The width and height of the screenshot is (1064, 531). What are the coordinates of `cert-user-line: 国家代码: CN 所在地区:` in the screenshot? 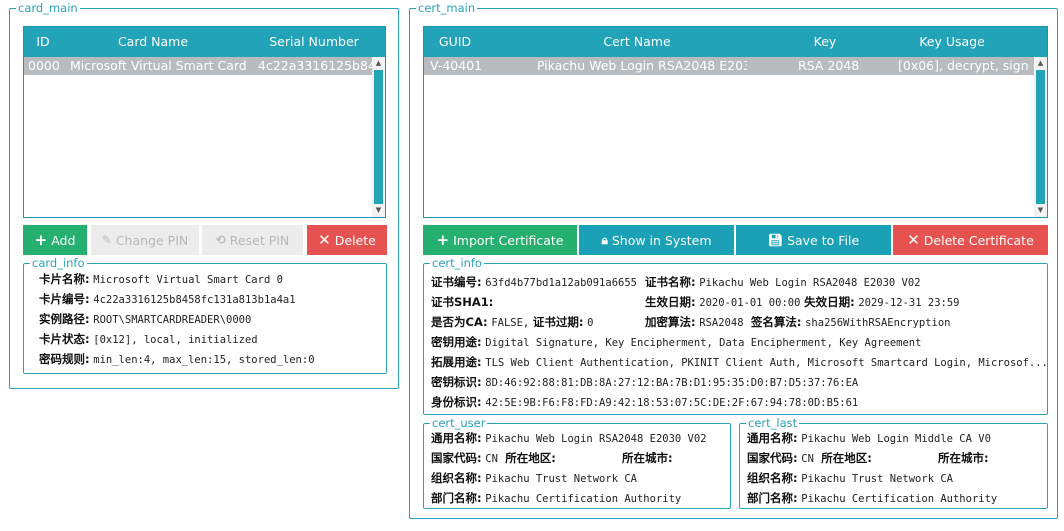 It's located at (493, 458).